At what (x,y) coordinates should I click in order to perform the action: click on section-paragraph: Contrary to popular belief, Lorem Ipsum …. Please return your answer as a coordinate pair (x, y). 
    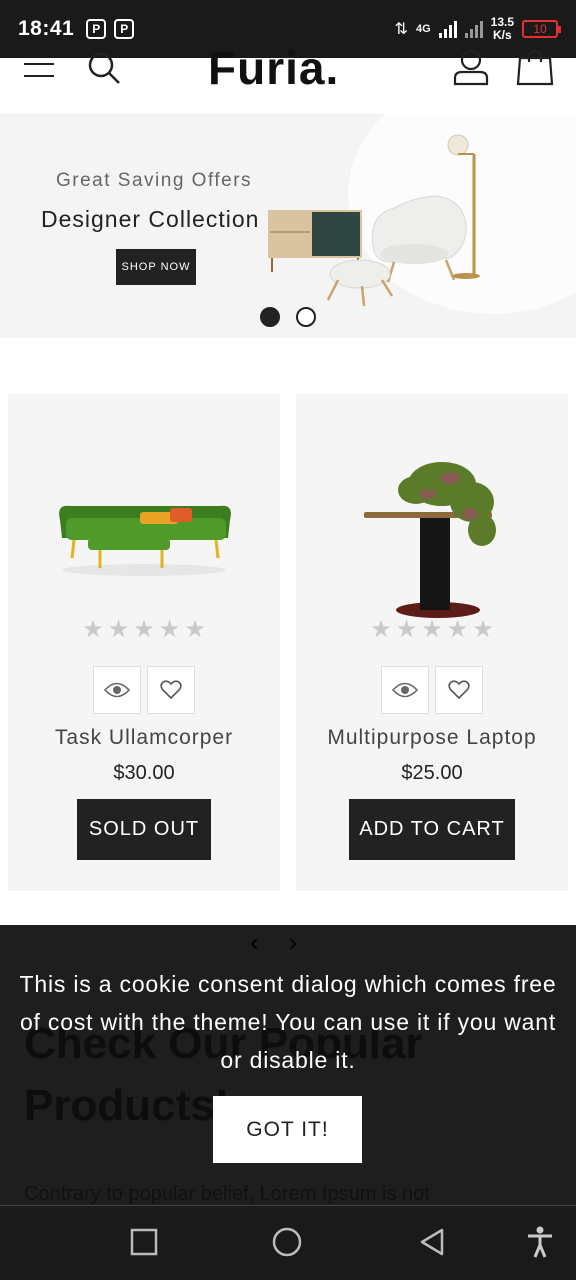
    Looking at the image, I should click on (227, 1194).